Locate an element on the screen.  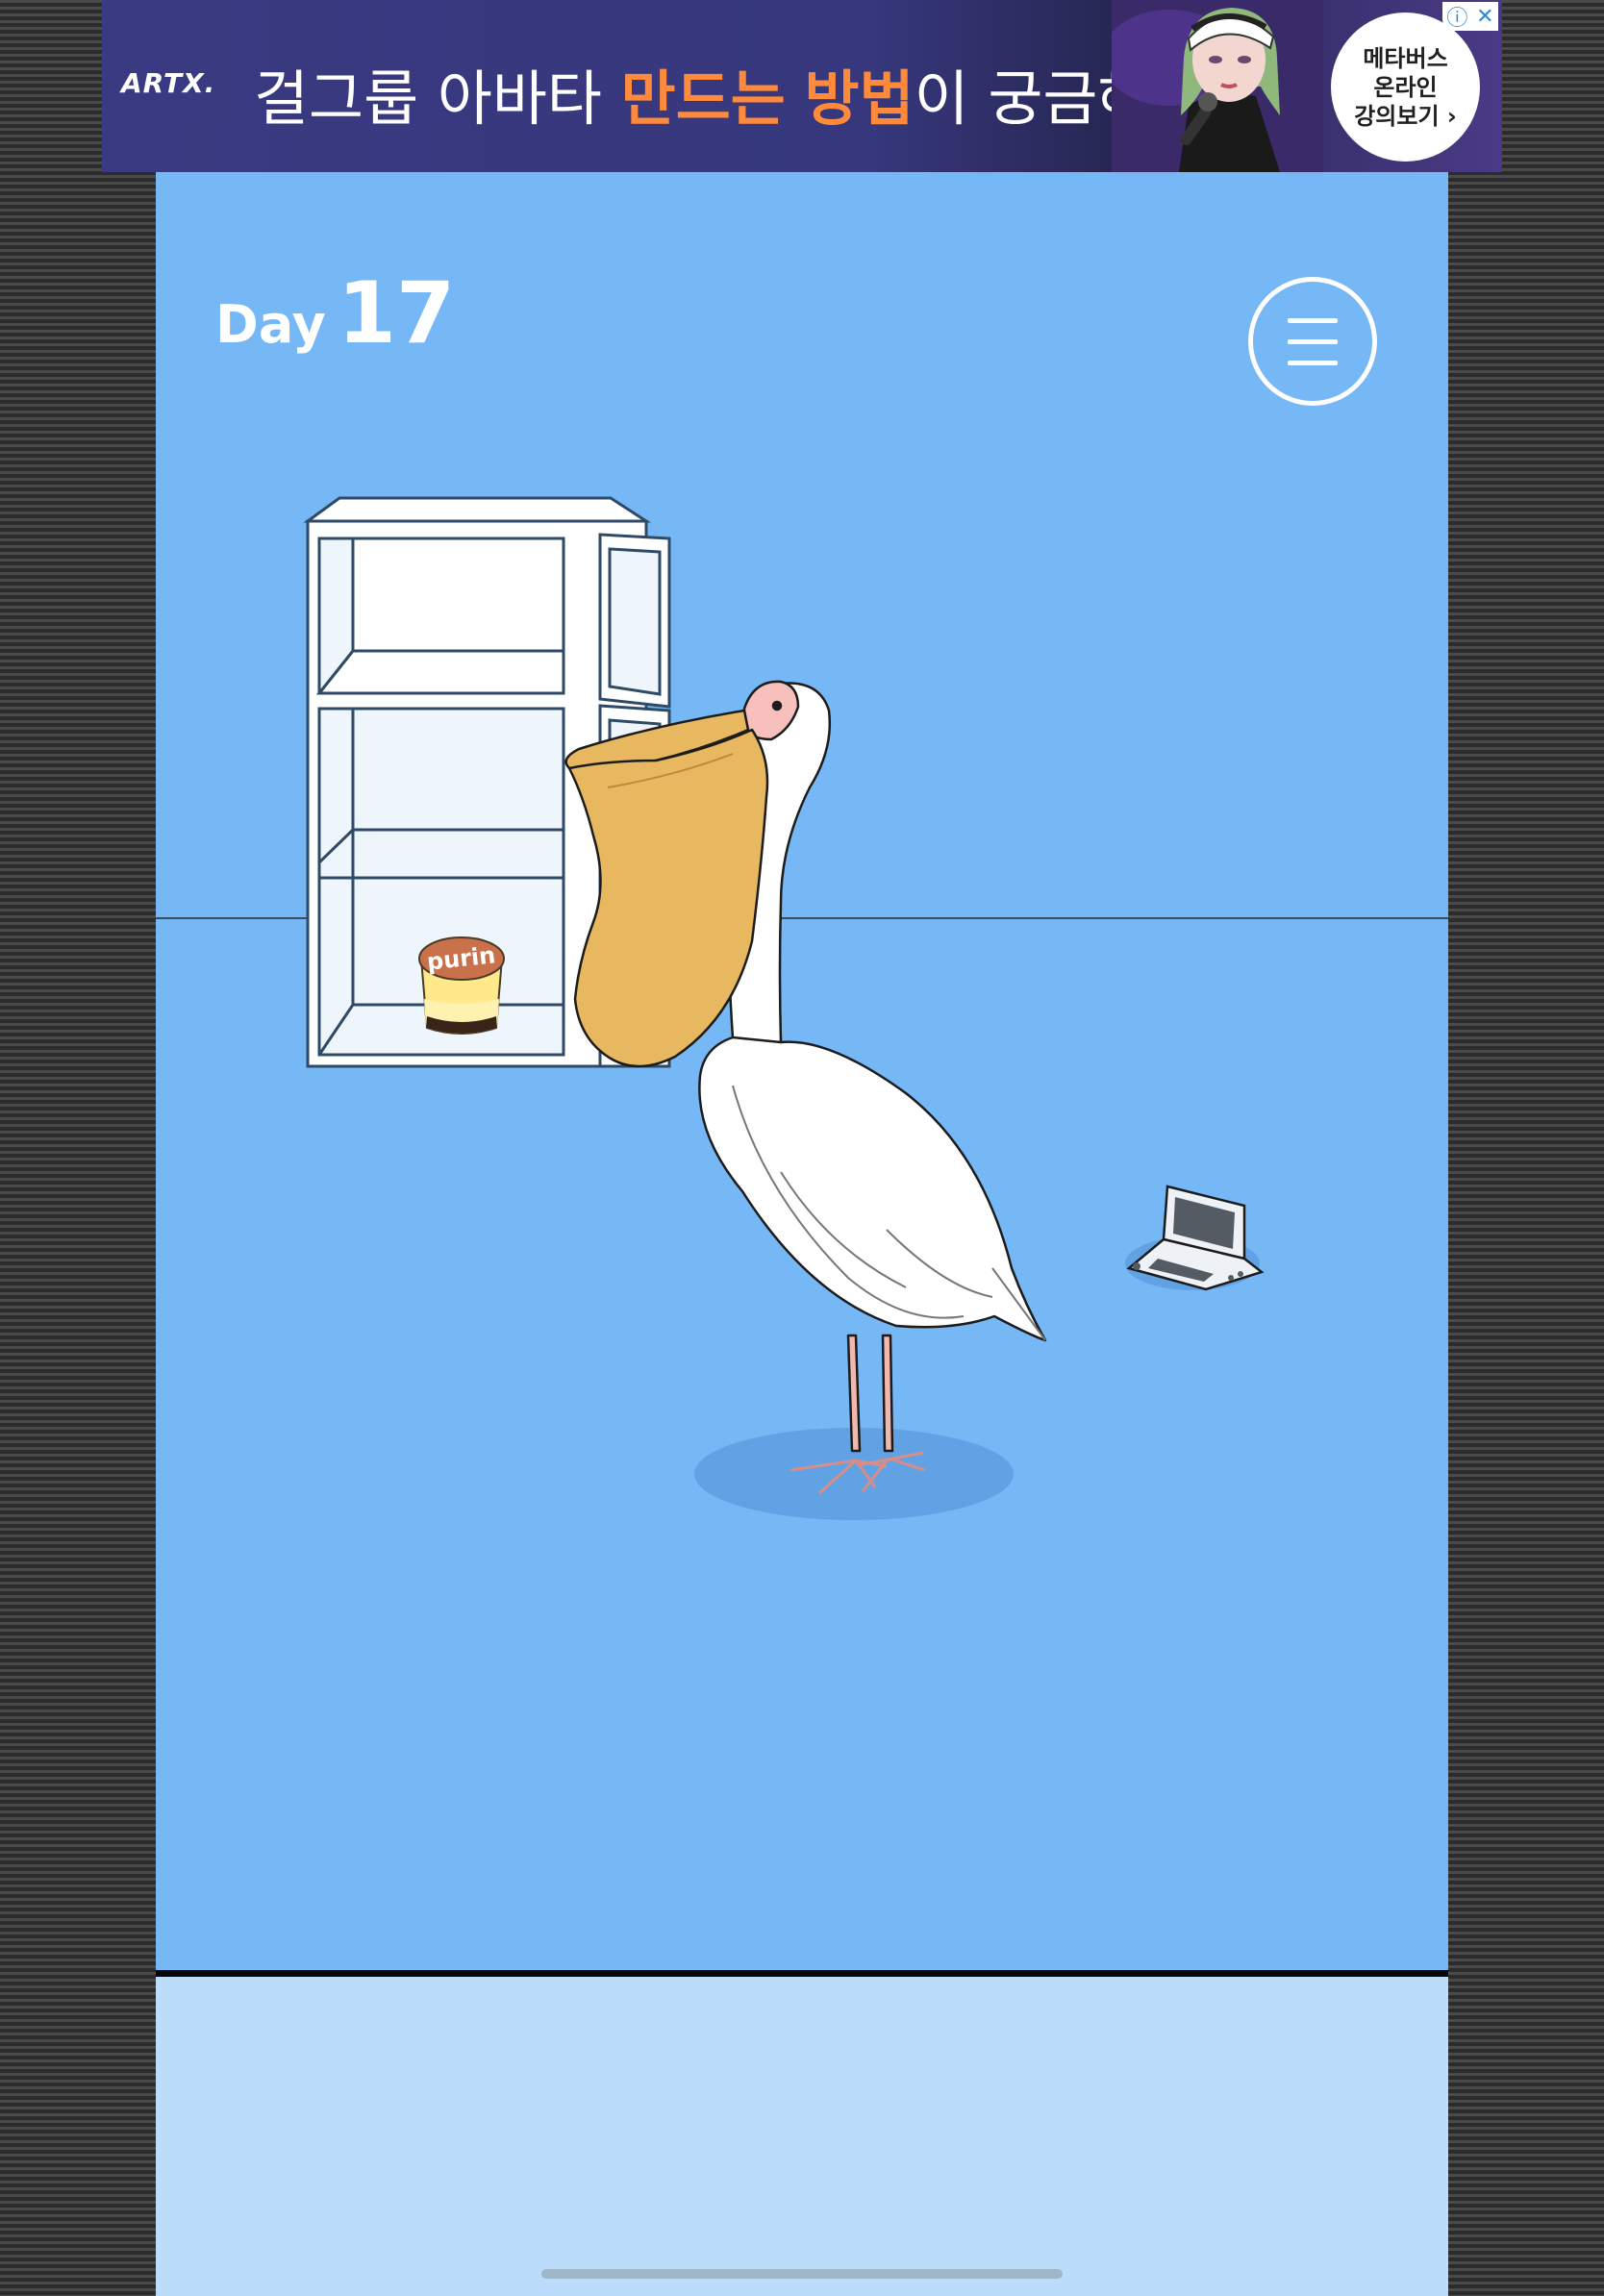
ad-choices: ⓘ ✕ is located at coordinates (1470, 16).